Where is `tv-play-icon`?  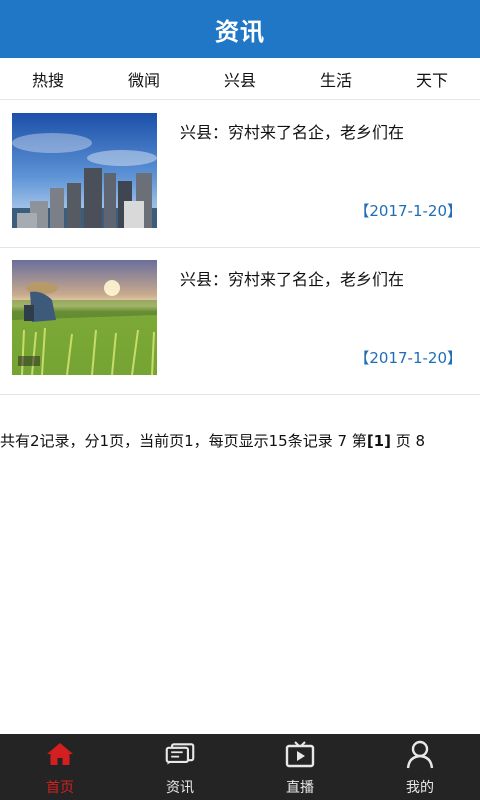 tv-play-icon is located at coordinates (300, 754).